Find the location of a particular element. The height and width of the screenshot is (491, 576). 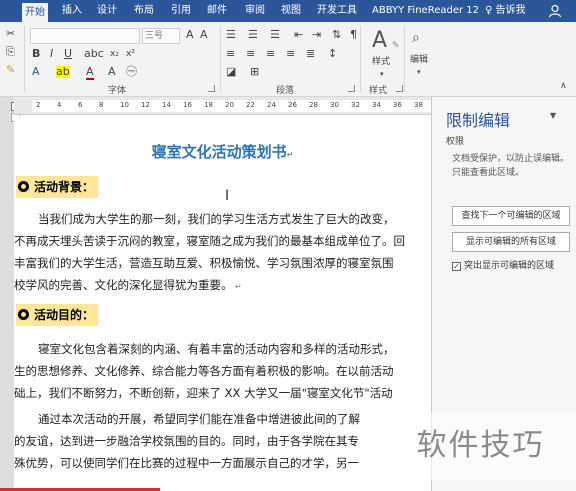

group-label-styles: 样式 is located at coordinates (378, 91).